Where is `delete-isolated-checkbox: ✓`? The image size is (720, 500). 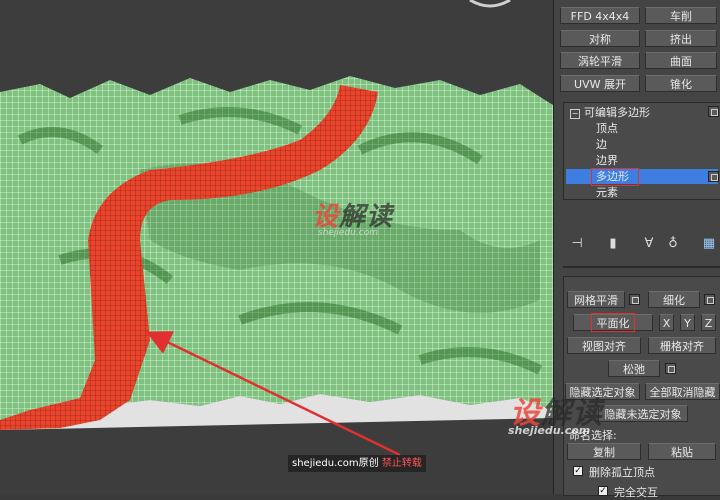 delete-isolated-checkbox: ✓ is located at coordinates (578, 471).